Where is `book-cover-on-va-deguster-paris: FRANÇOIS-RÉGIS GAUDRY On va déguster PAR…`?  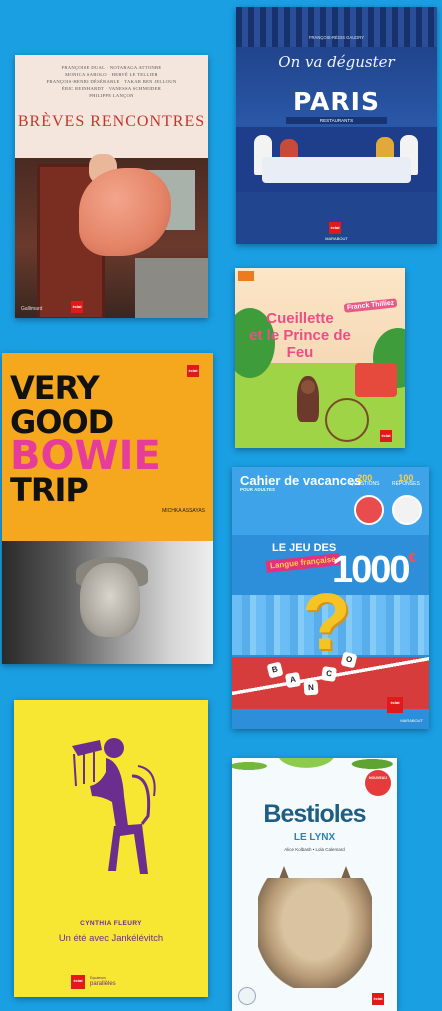 book-cover-on-va-deguster-paris: FRANÇOIS-RÉGIS GAUDRY On va déguster PAR… is located at coordinates (336, 125).